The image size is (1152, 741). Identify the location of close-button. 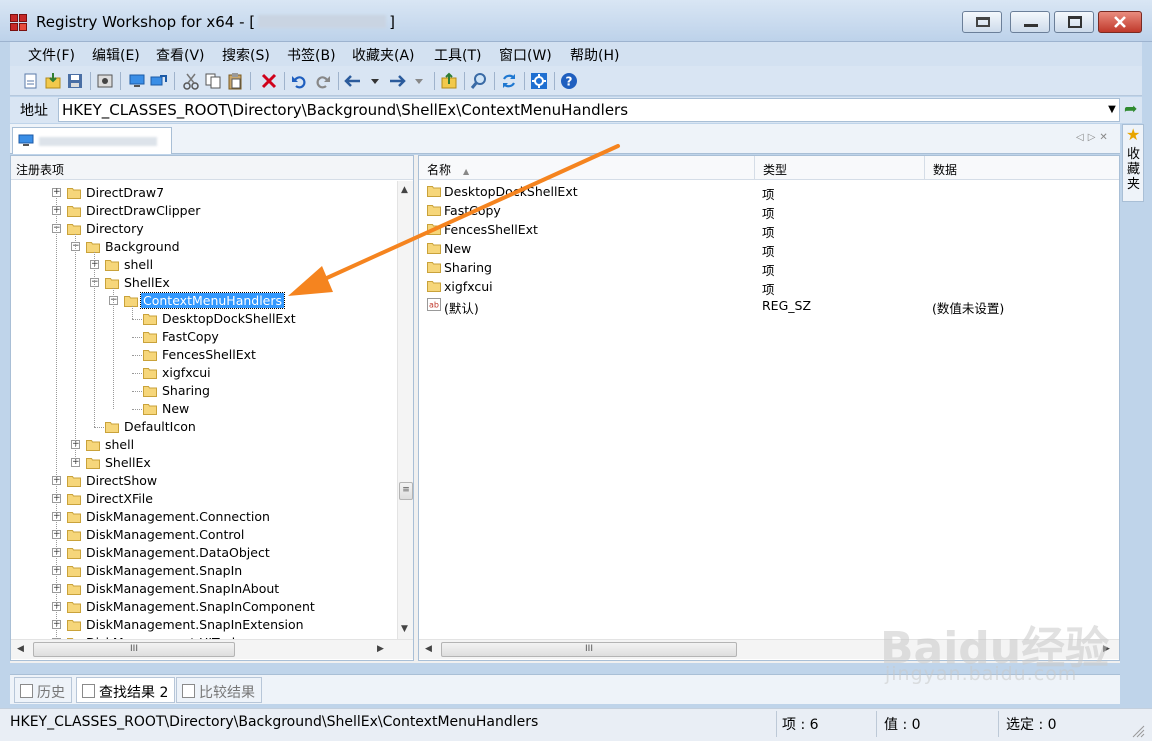
(1120, 22).